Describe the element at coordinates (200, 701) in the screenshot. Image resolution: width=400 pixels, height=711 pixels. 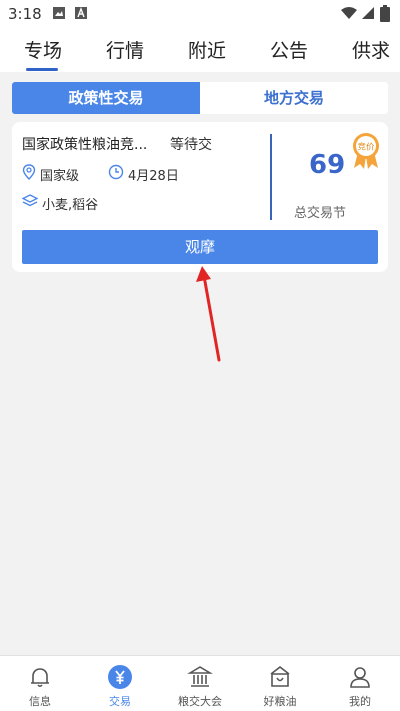
I see `nav-grain-conference-label: 粮交大会` at that location.